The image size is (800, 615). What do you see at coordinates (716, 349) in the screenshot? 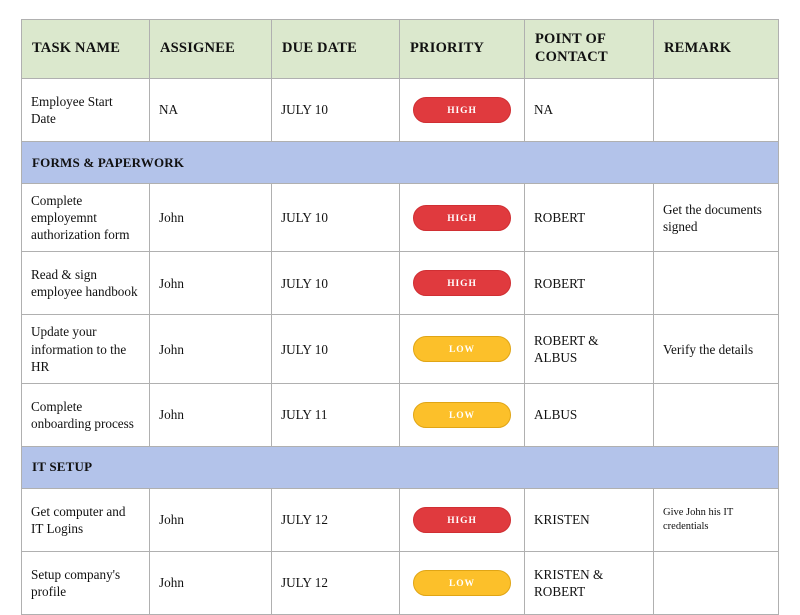
I see `cell-remark: Verify the details` at bounding box center [716, 349].